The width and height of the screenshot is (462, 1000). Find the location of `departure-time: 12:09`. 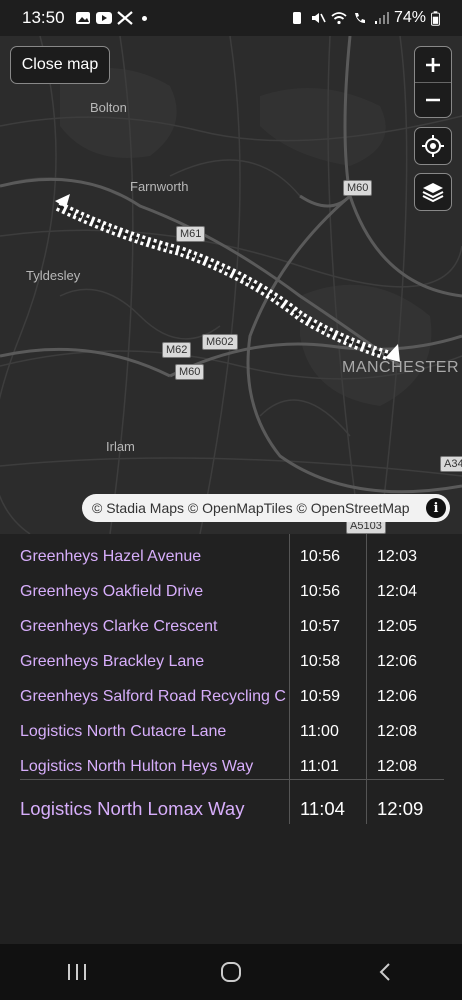

departure-time: 12:09 is located at coordinates (400, 808).